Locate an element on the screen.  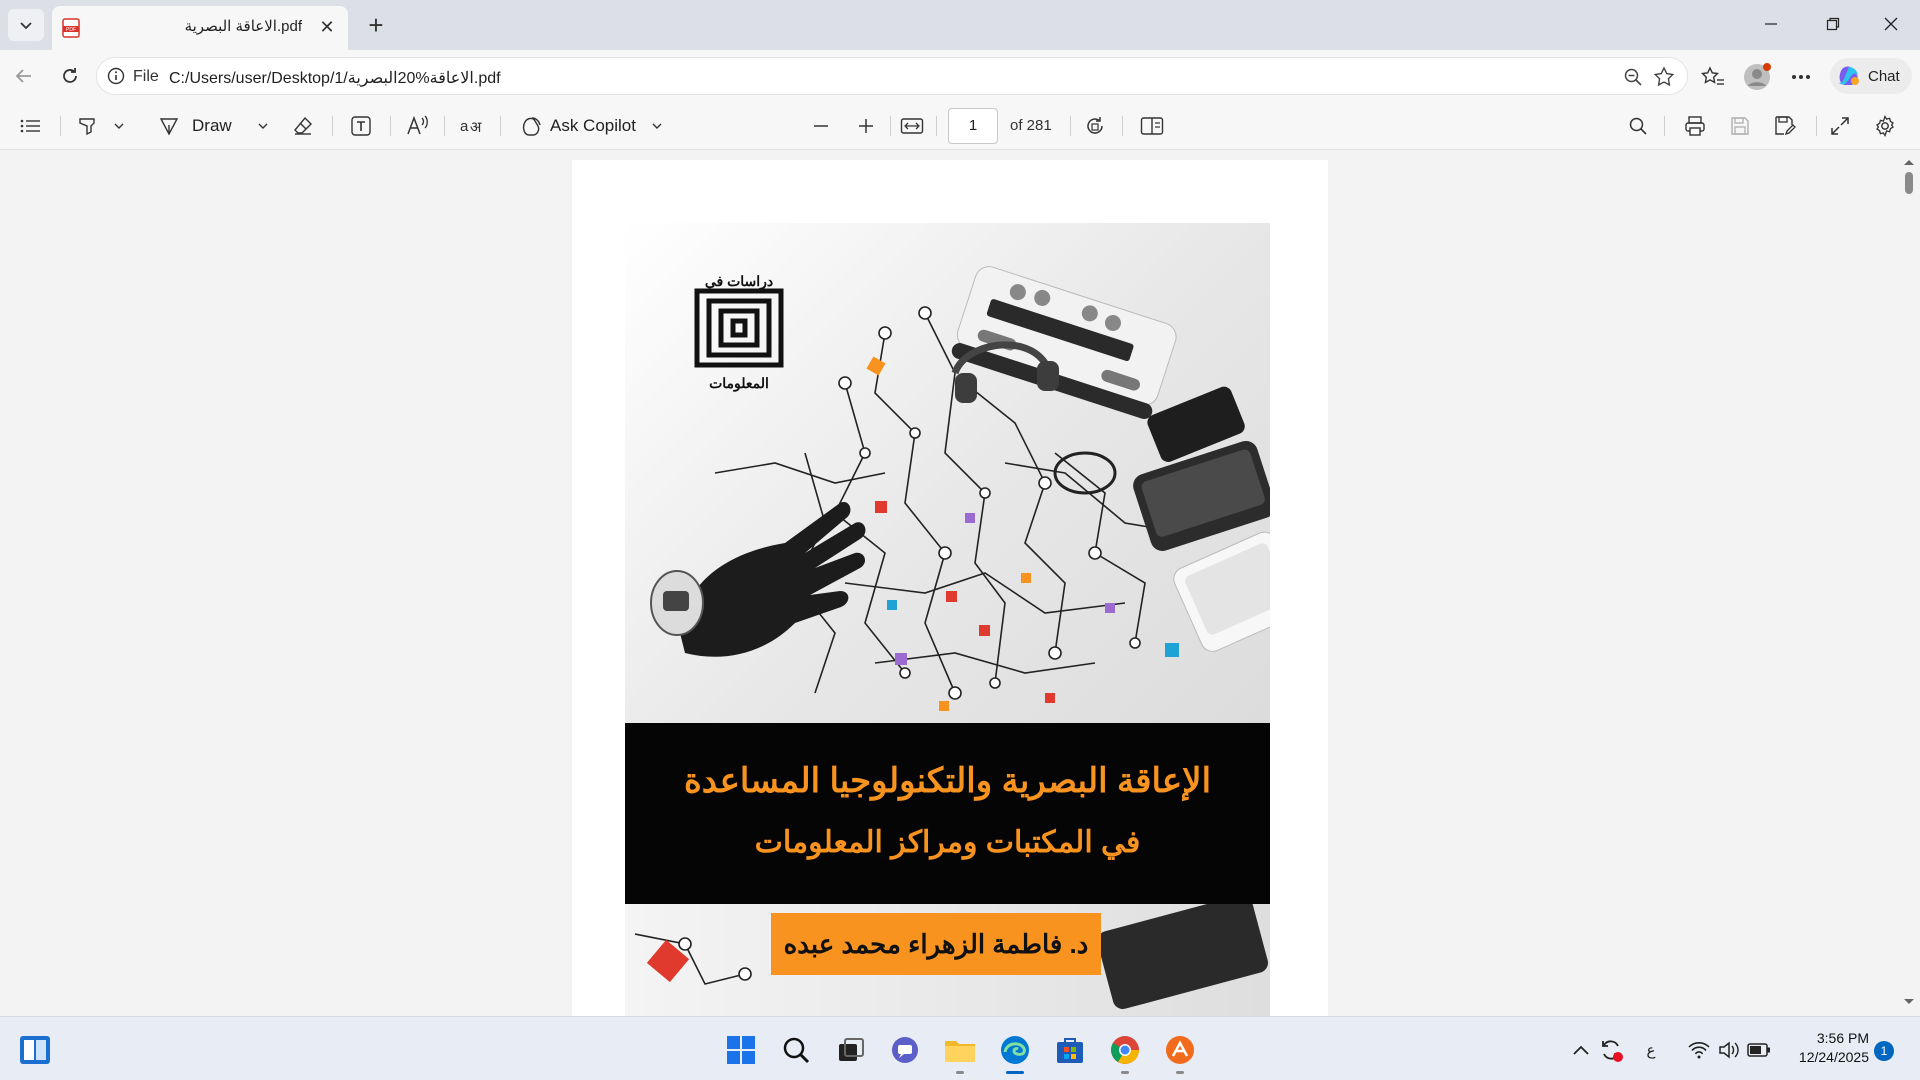
vertical-scrollbar is located at coordinates (1909, 583).